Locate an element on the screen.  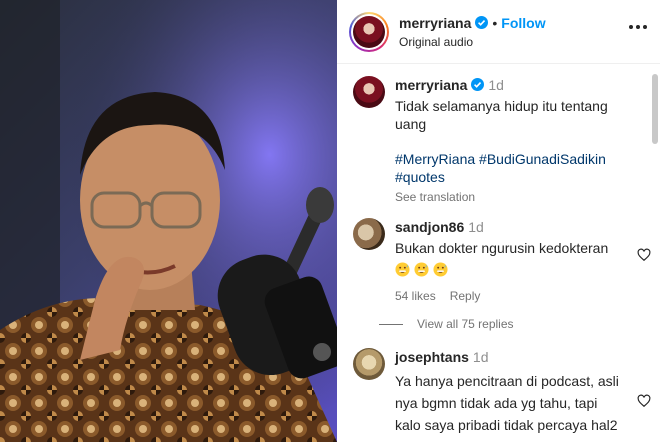
story-avatar is located at coordinates (369, 32).